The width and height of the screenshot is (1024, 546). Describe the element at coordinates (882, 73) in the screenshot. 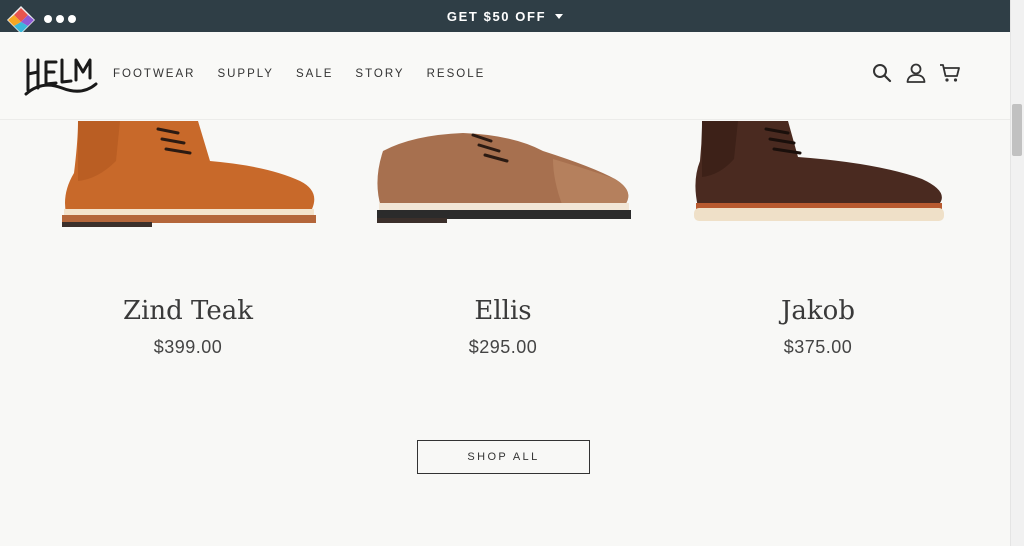

I see `search-icon` at that location.